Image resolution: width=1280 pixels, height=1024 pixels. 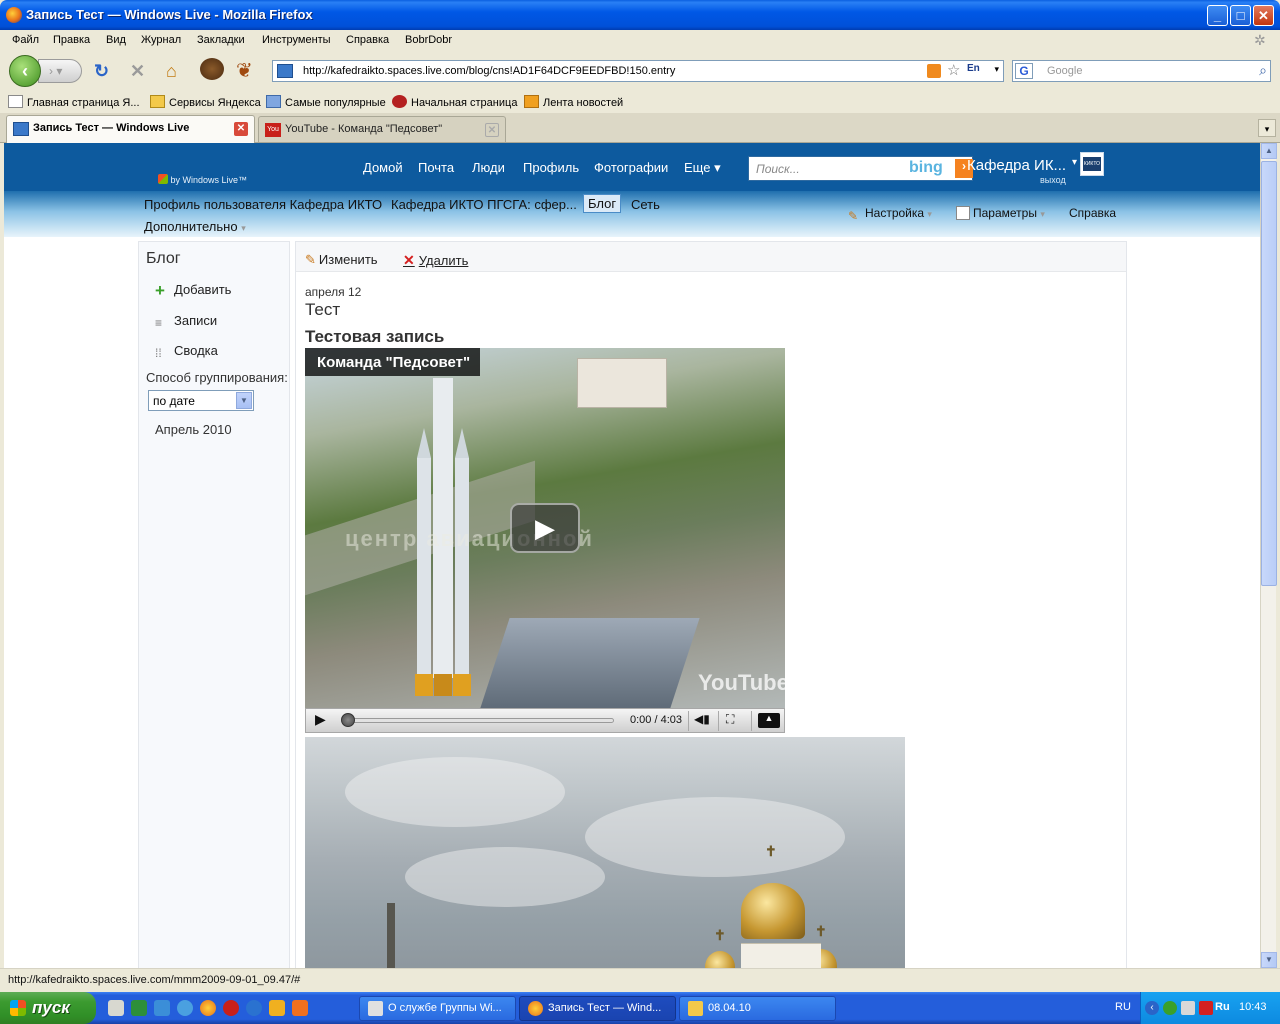 I want to click on topnav-more: Еще ▾, so click(x=702, y=168).